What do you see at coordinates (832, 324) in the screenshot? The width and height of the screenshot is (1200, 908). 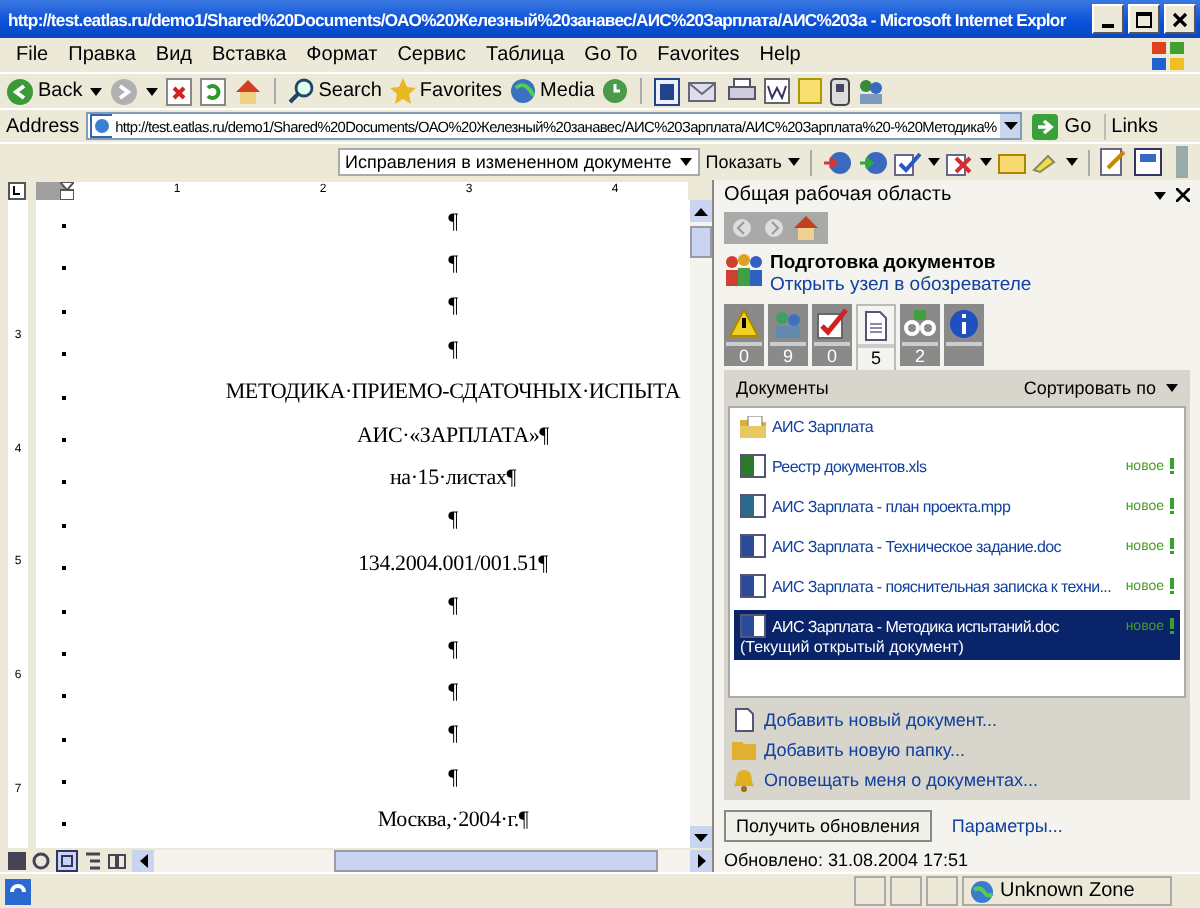 I see `tasks-icon` at bounding box center [832, 324].